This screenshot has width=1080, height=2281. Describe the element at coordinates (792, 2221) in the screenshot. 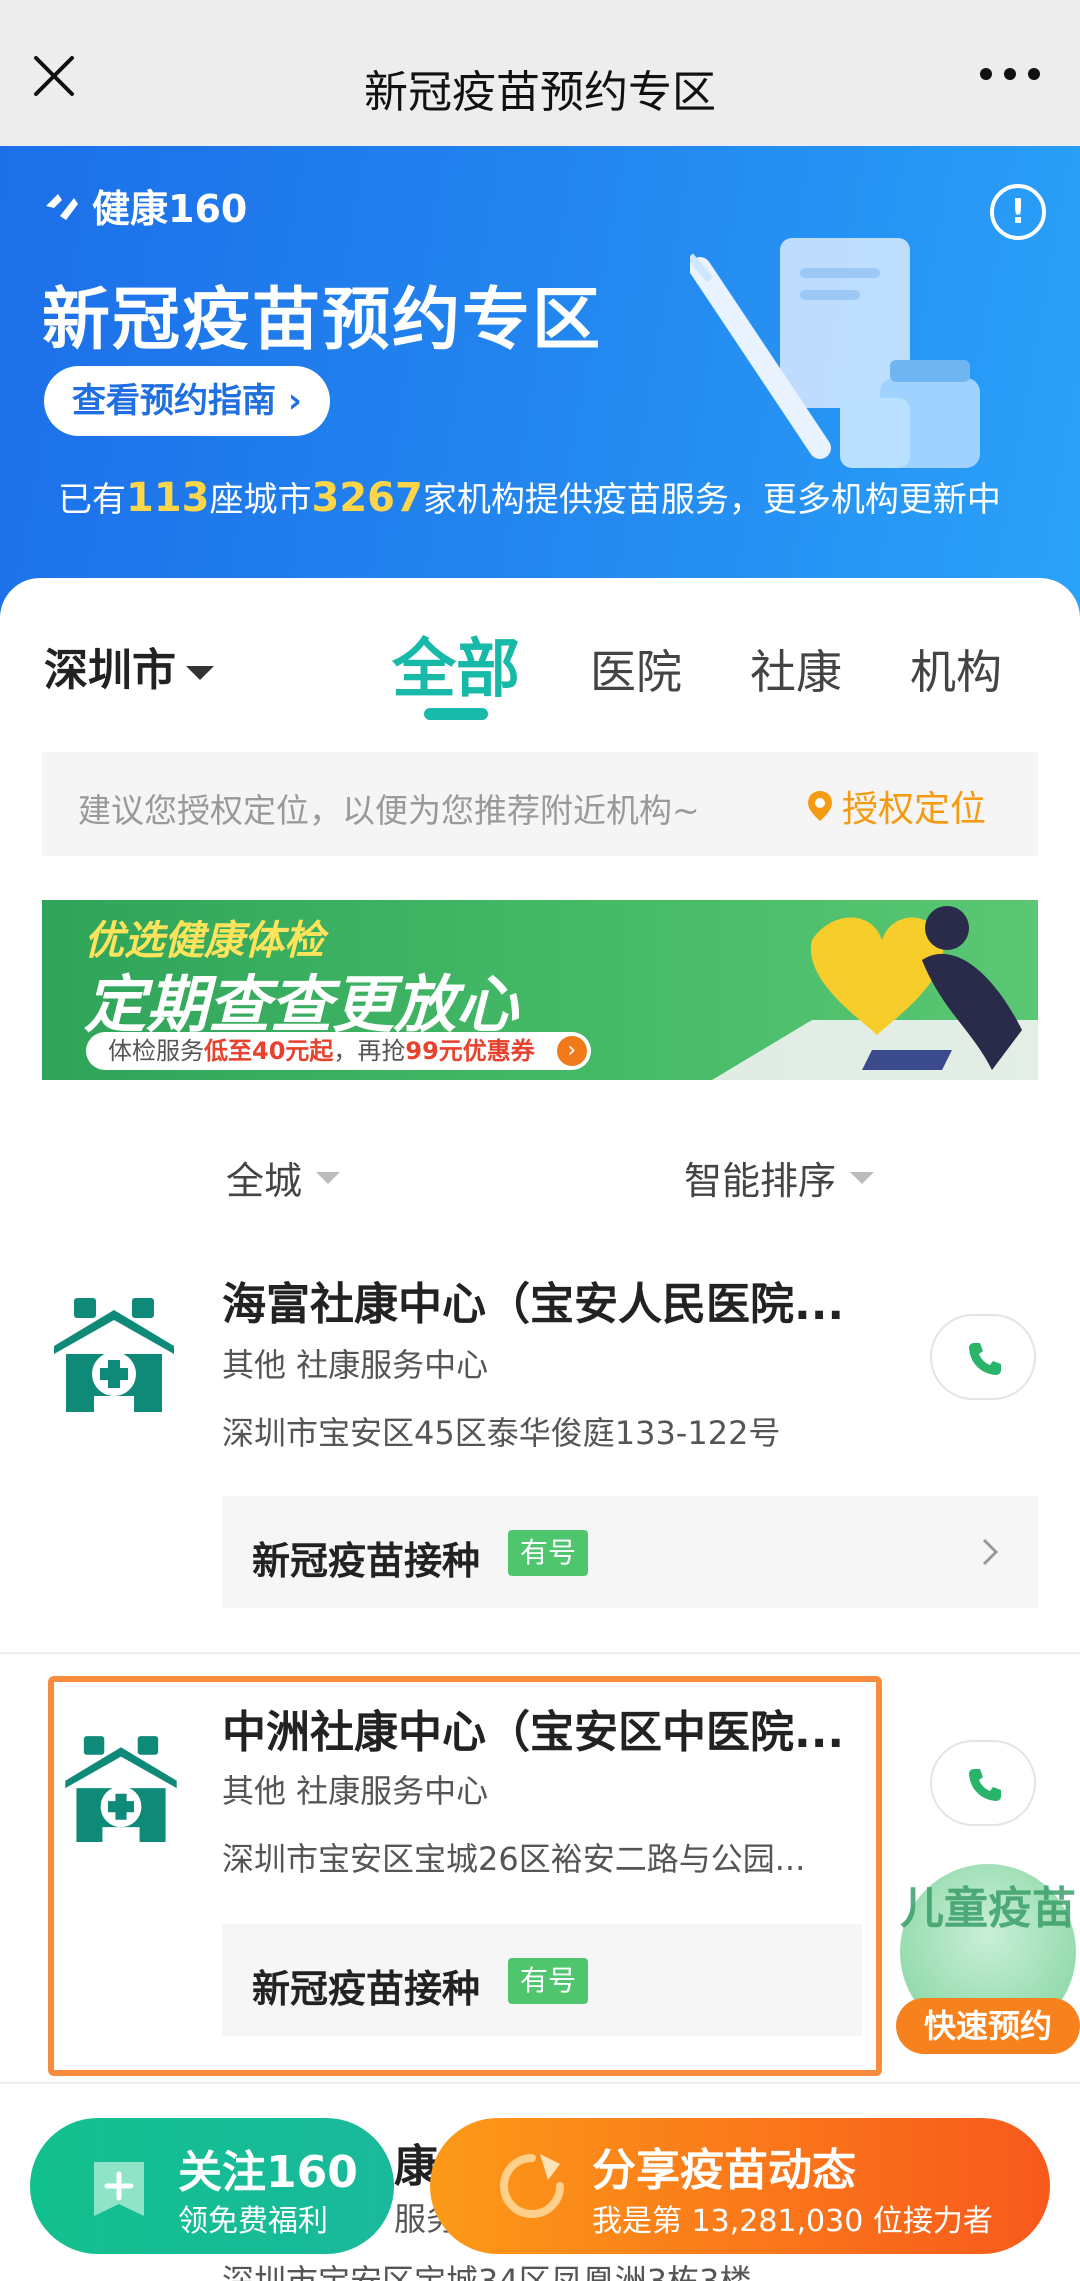

I see `share-subtitle: 我是第 13,281,030 位接力者` at that location.